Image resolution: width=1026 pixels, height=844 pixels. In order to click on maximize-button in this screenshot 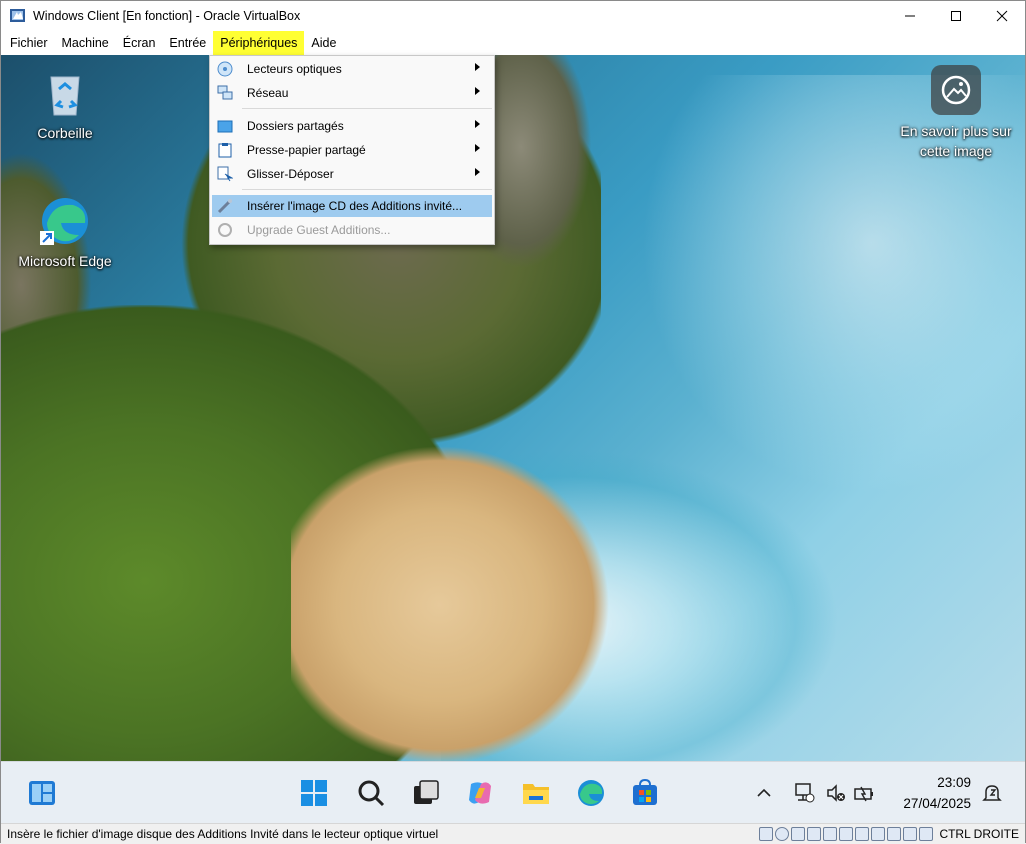, I will do `click(956, 16)`.